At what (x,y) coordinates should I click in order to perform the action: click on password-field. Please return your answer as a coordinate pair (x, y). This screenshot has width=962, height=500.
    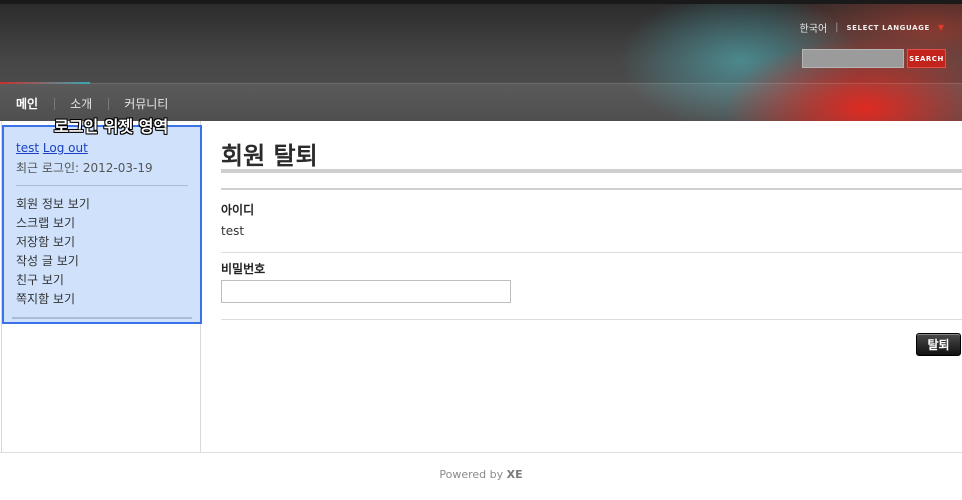
    Looking at the image, I should click on (366, 291).